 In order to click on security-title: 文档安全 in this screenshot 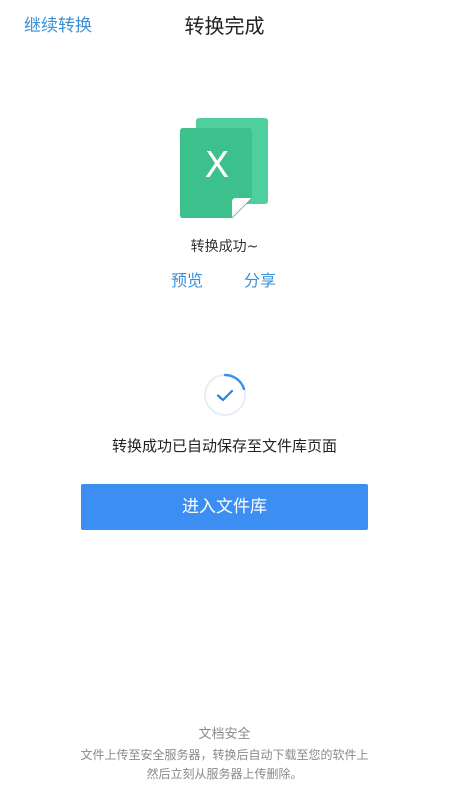, I will do `click(224, 734)`.